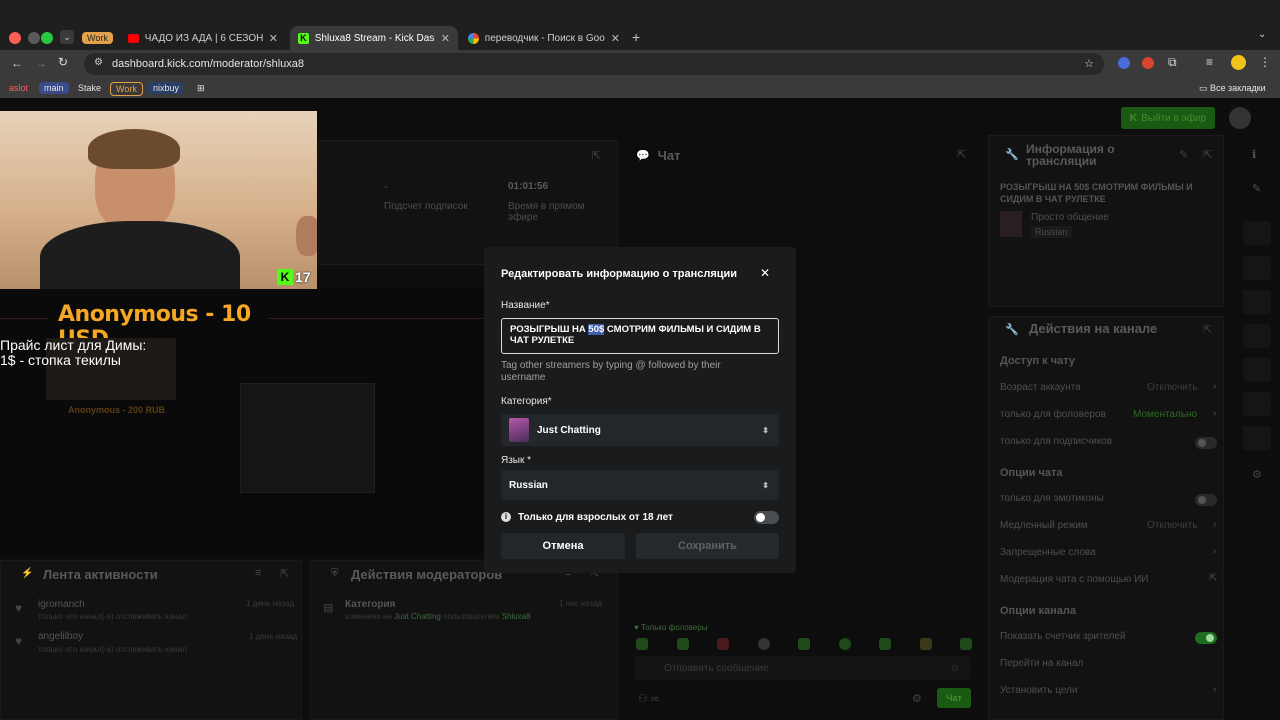 The image size is (1280, 720). Describe the element at coordinates (1172, 62) in the screenshot. I see `extensions-puzzle-icon: ⧉` at that location.